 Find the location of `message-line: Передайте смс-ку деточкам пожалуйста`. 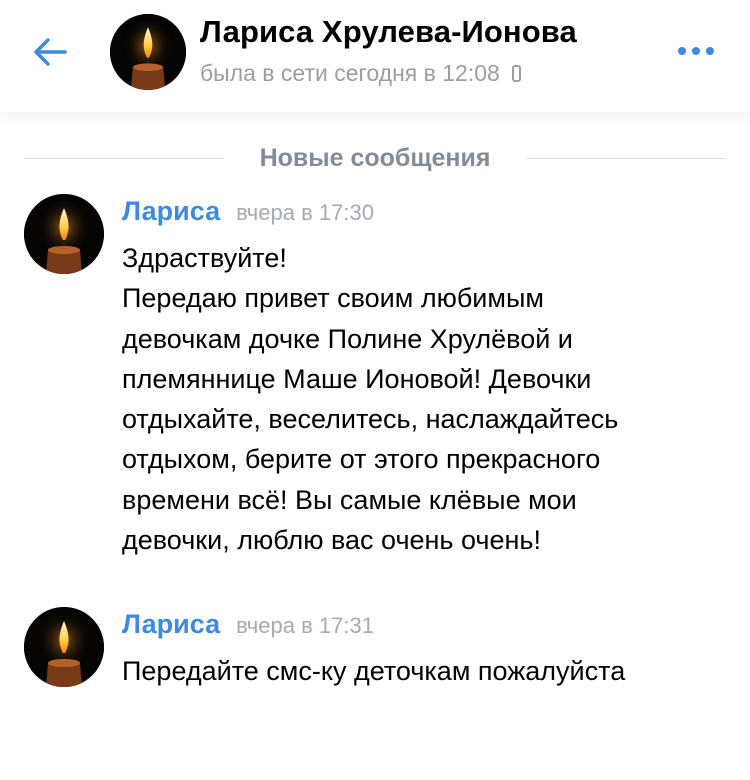

message-line: Передайте смс-ку деточкам пожалуйста is located at coordinates (374, 671).